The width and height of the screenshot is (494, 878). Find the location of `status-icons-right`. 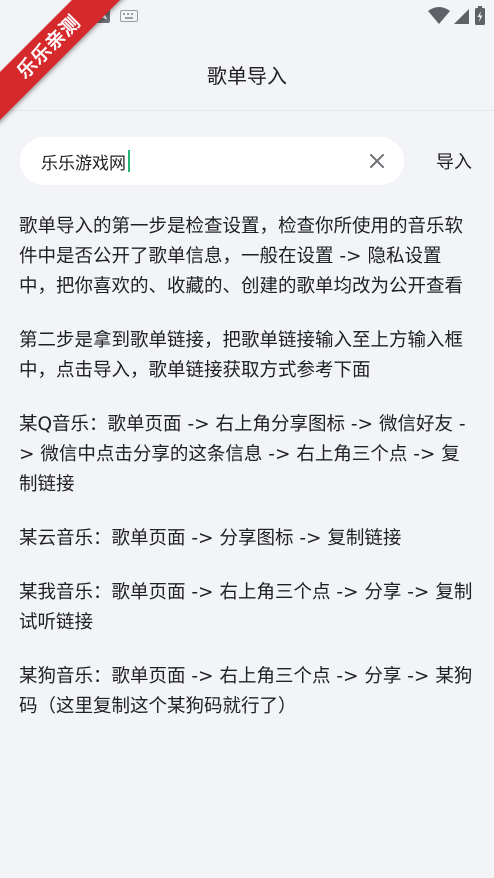

status-icons-right is located at coordinates (457, 16).